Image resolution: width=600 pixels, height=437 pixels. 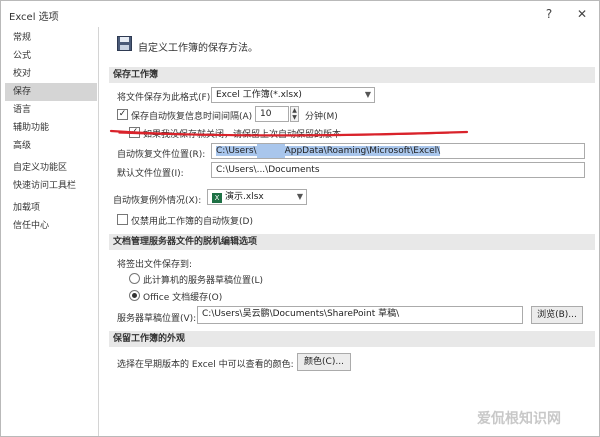 I want to click on exceptions-label: 自动恢复例外情况(X):, so click(x=157, y=201).